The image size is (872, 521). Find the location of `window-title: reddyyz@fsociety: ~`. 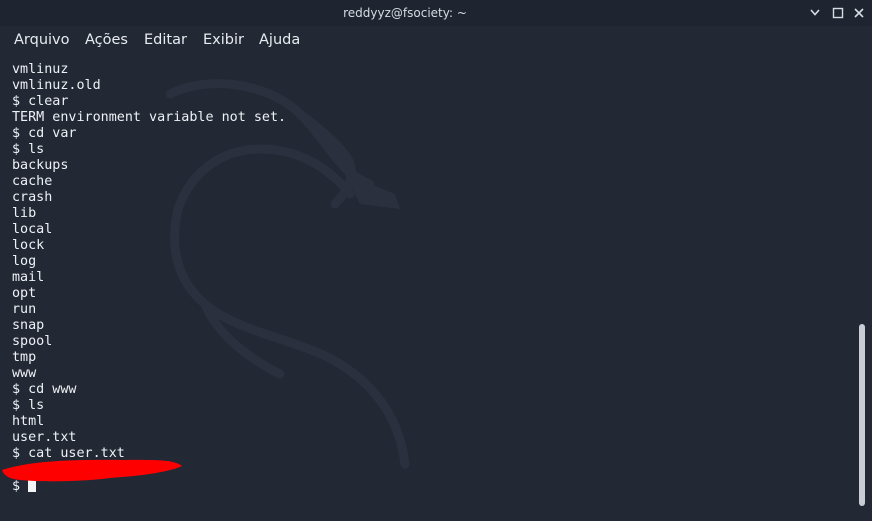

window-title: reddyyz@fsociety: ~ is located at coordinates (405, 13).